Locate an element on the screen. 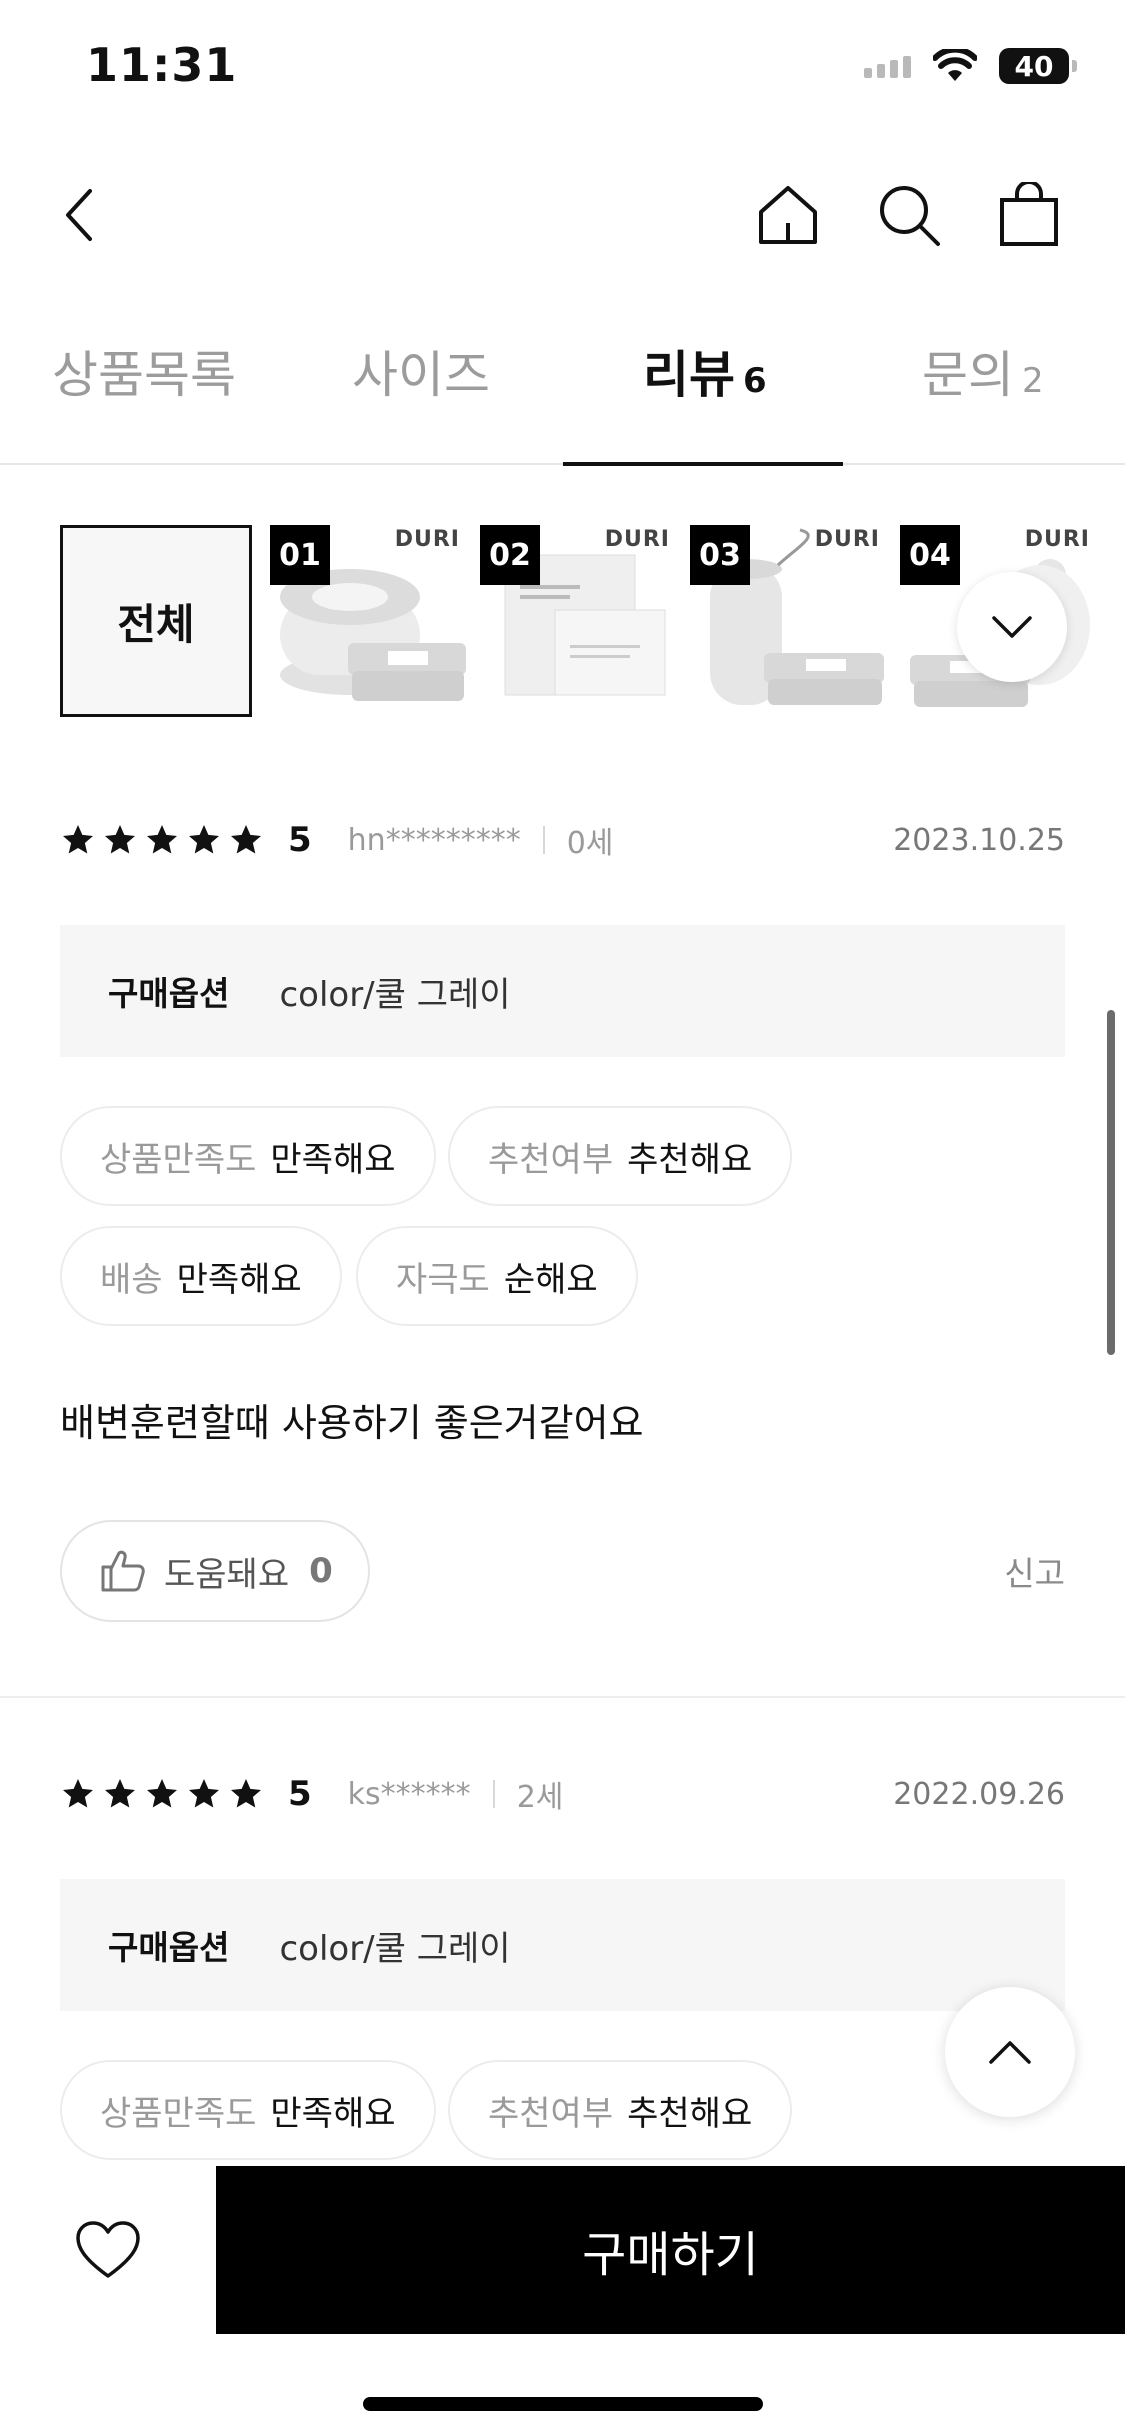 This screenshot has height=2436, width=1125. wishlist-button is located at coordinates (108, 2250).